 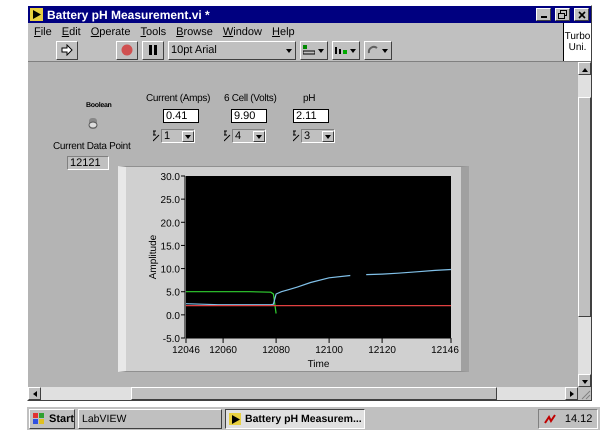 What do you see at coordinates (170, 270) in the screenshot?
I see `y-tick-label: 10.0` at bounding box center [170, 270].